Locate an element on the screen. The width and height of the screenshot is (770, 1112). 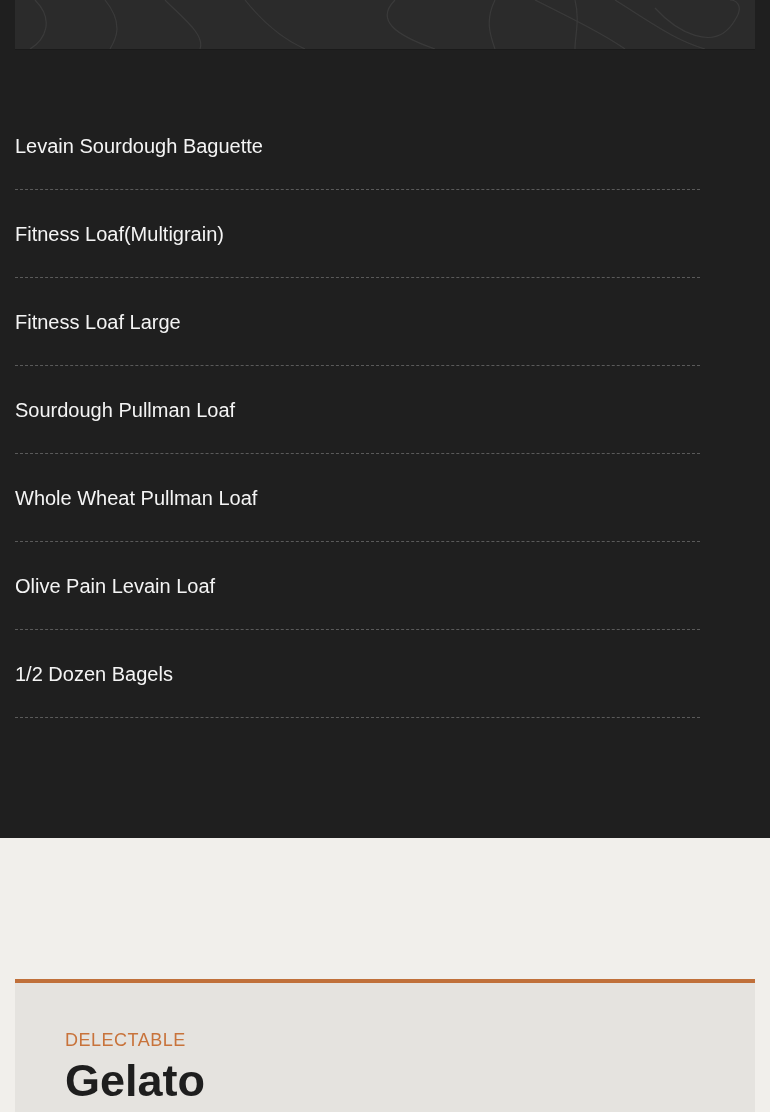
product-name: Whole Wheat Pullman Loaf is located at coordinates (136, 498).